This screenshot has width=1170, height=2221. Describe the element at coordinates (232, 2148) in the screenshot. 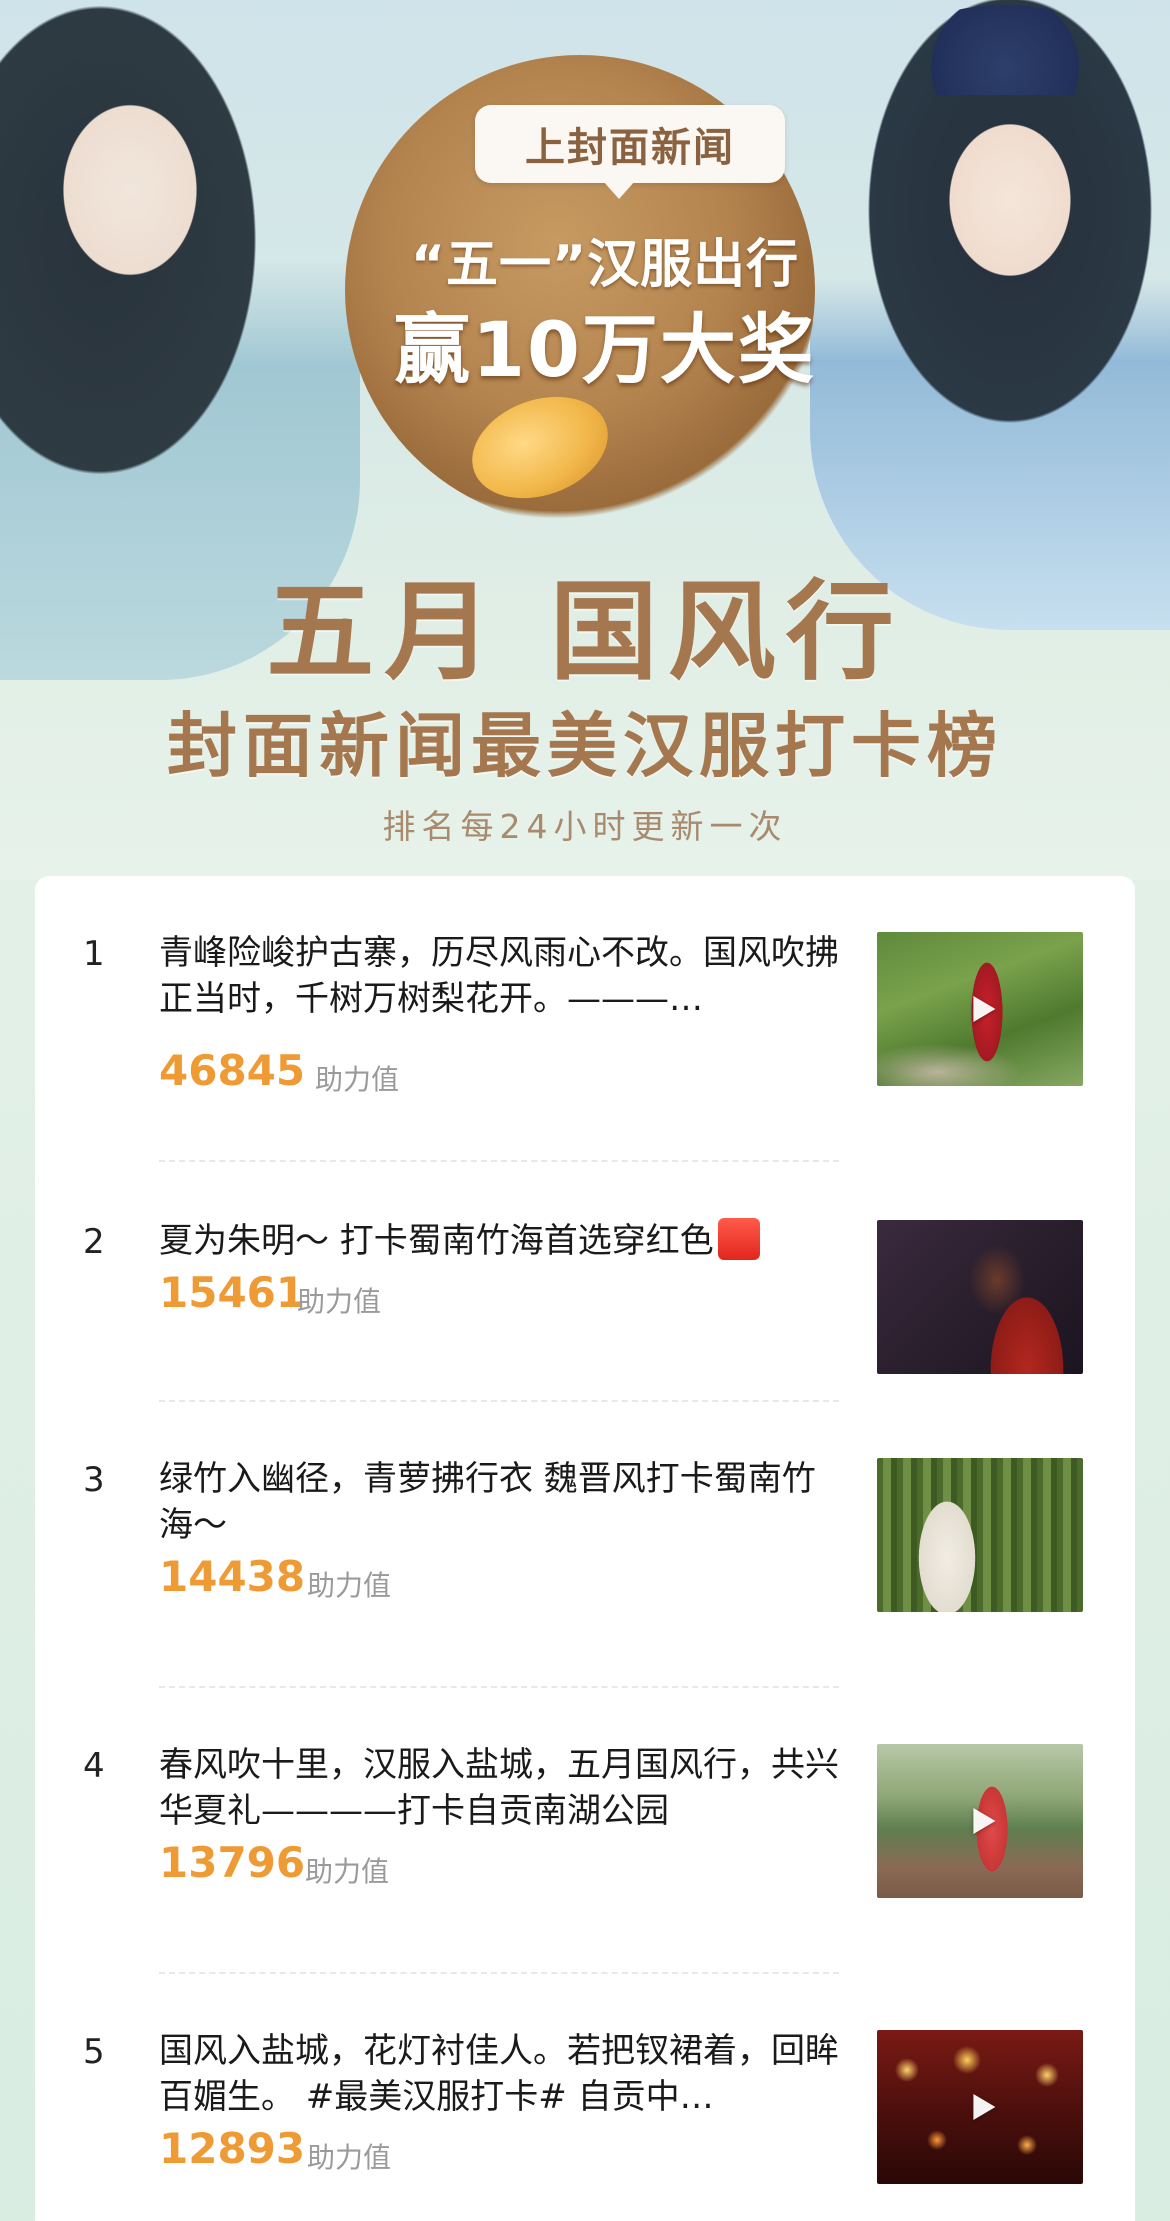

I see `score-value: 12893` at that location.